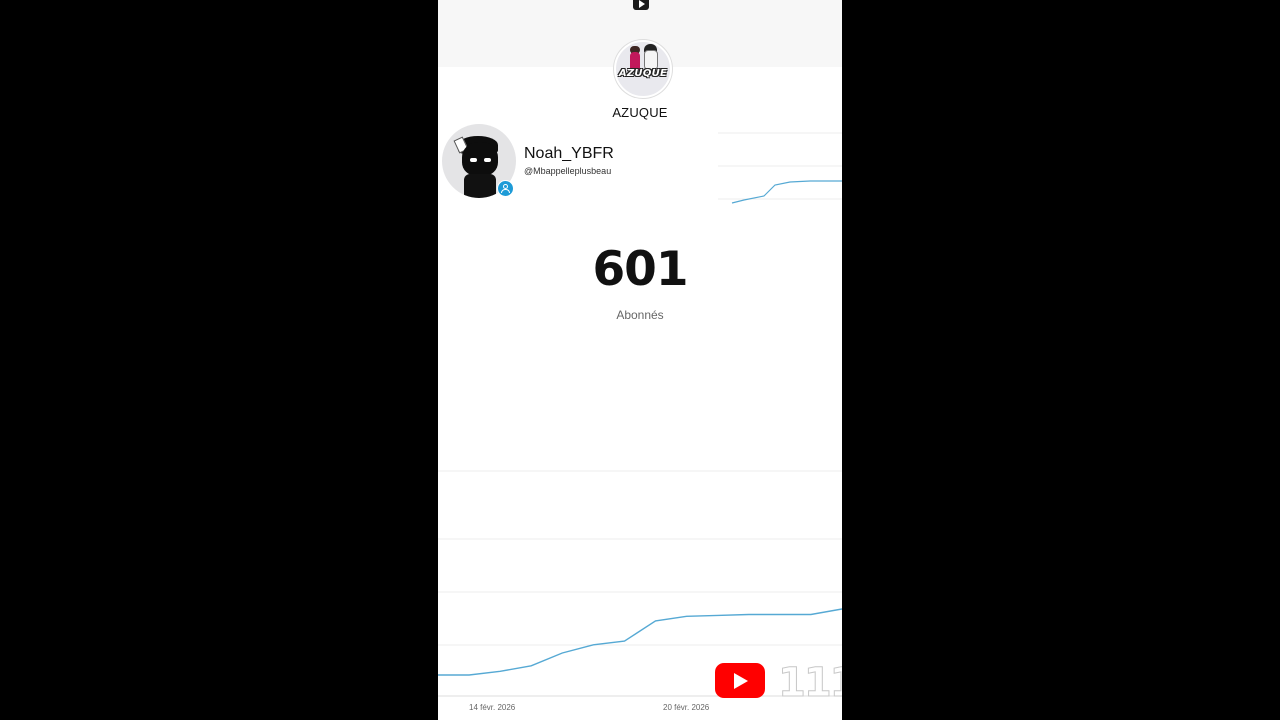 The width and height of the screenshot is (1280, 720). What do you see at coordinates (640, 269) in the screenshot?
I see `subscriber-count: 601` at bounding box center [640, 269].